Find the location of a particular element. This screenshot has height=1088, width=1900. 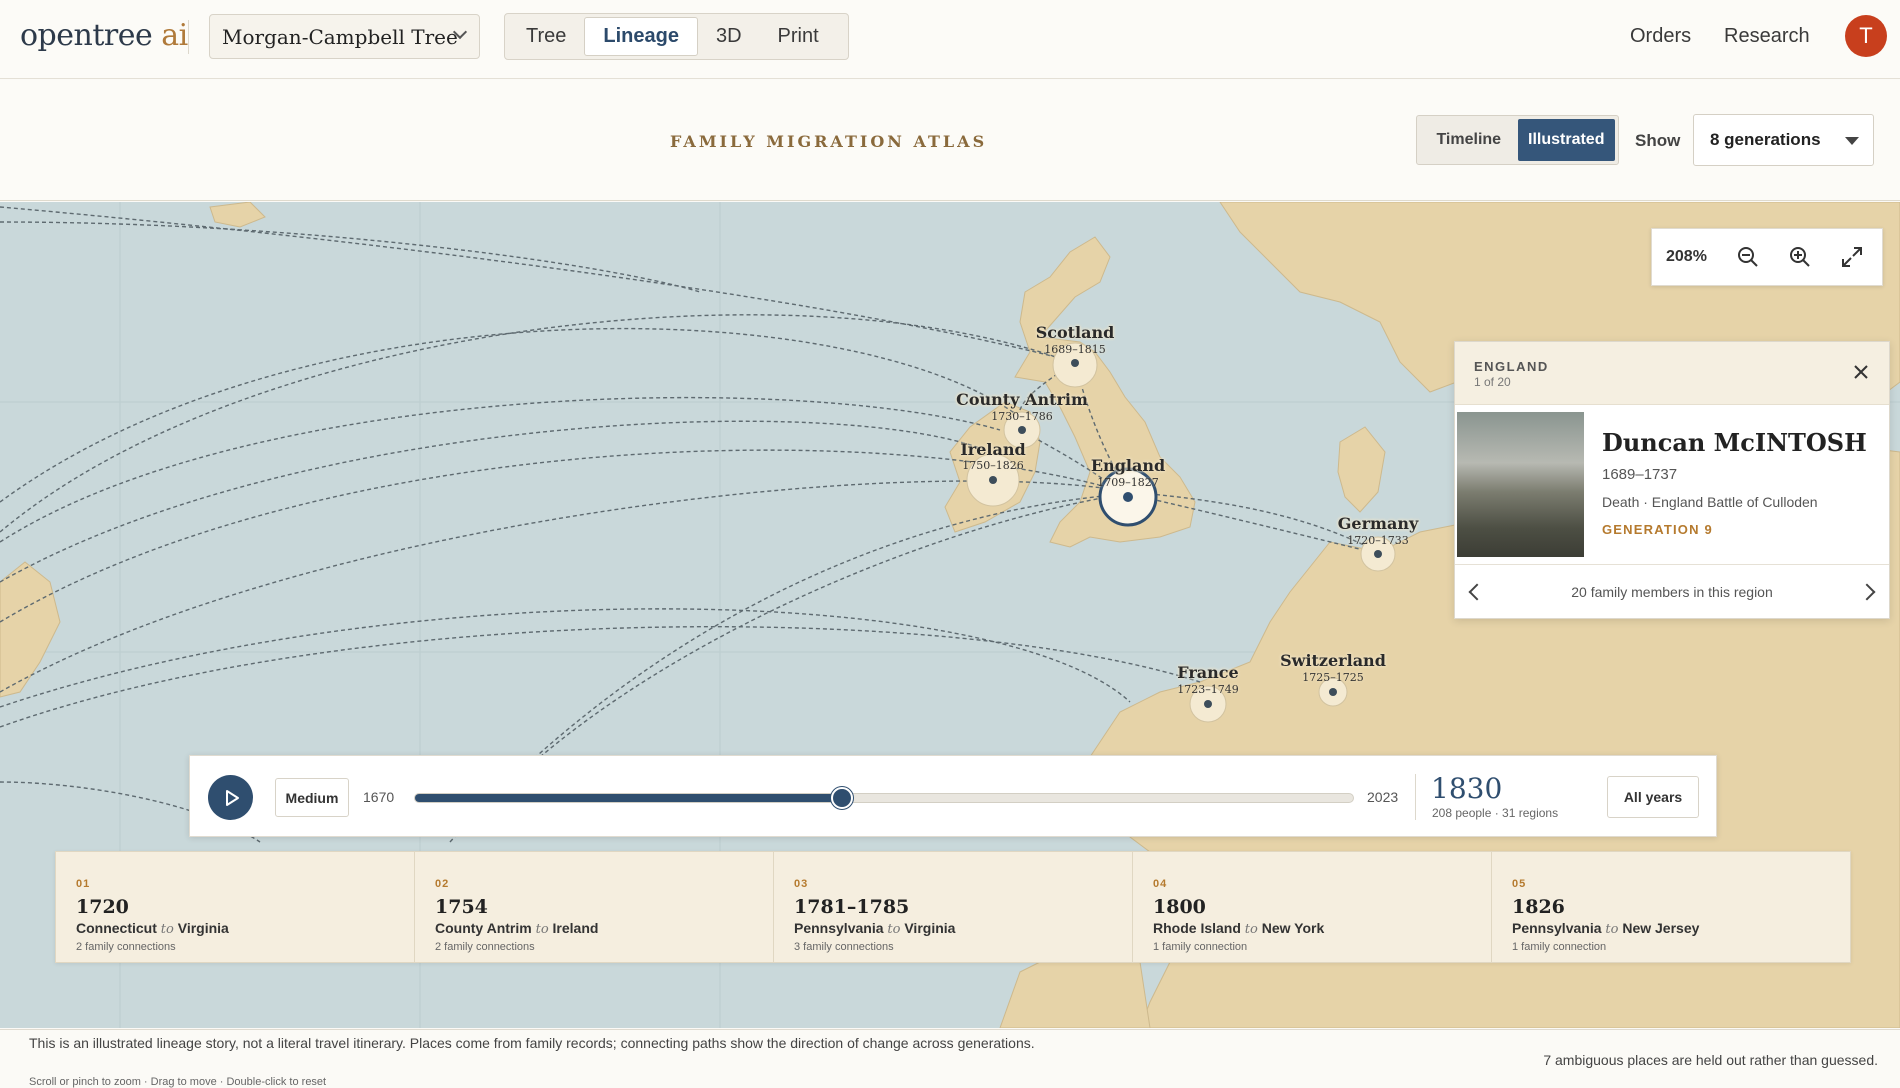

generations-select: 8 generations is located at coordinates (1783, 140).